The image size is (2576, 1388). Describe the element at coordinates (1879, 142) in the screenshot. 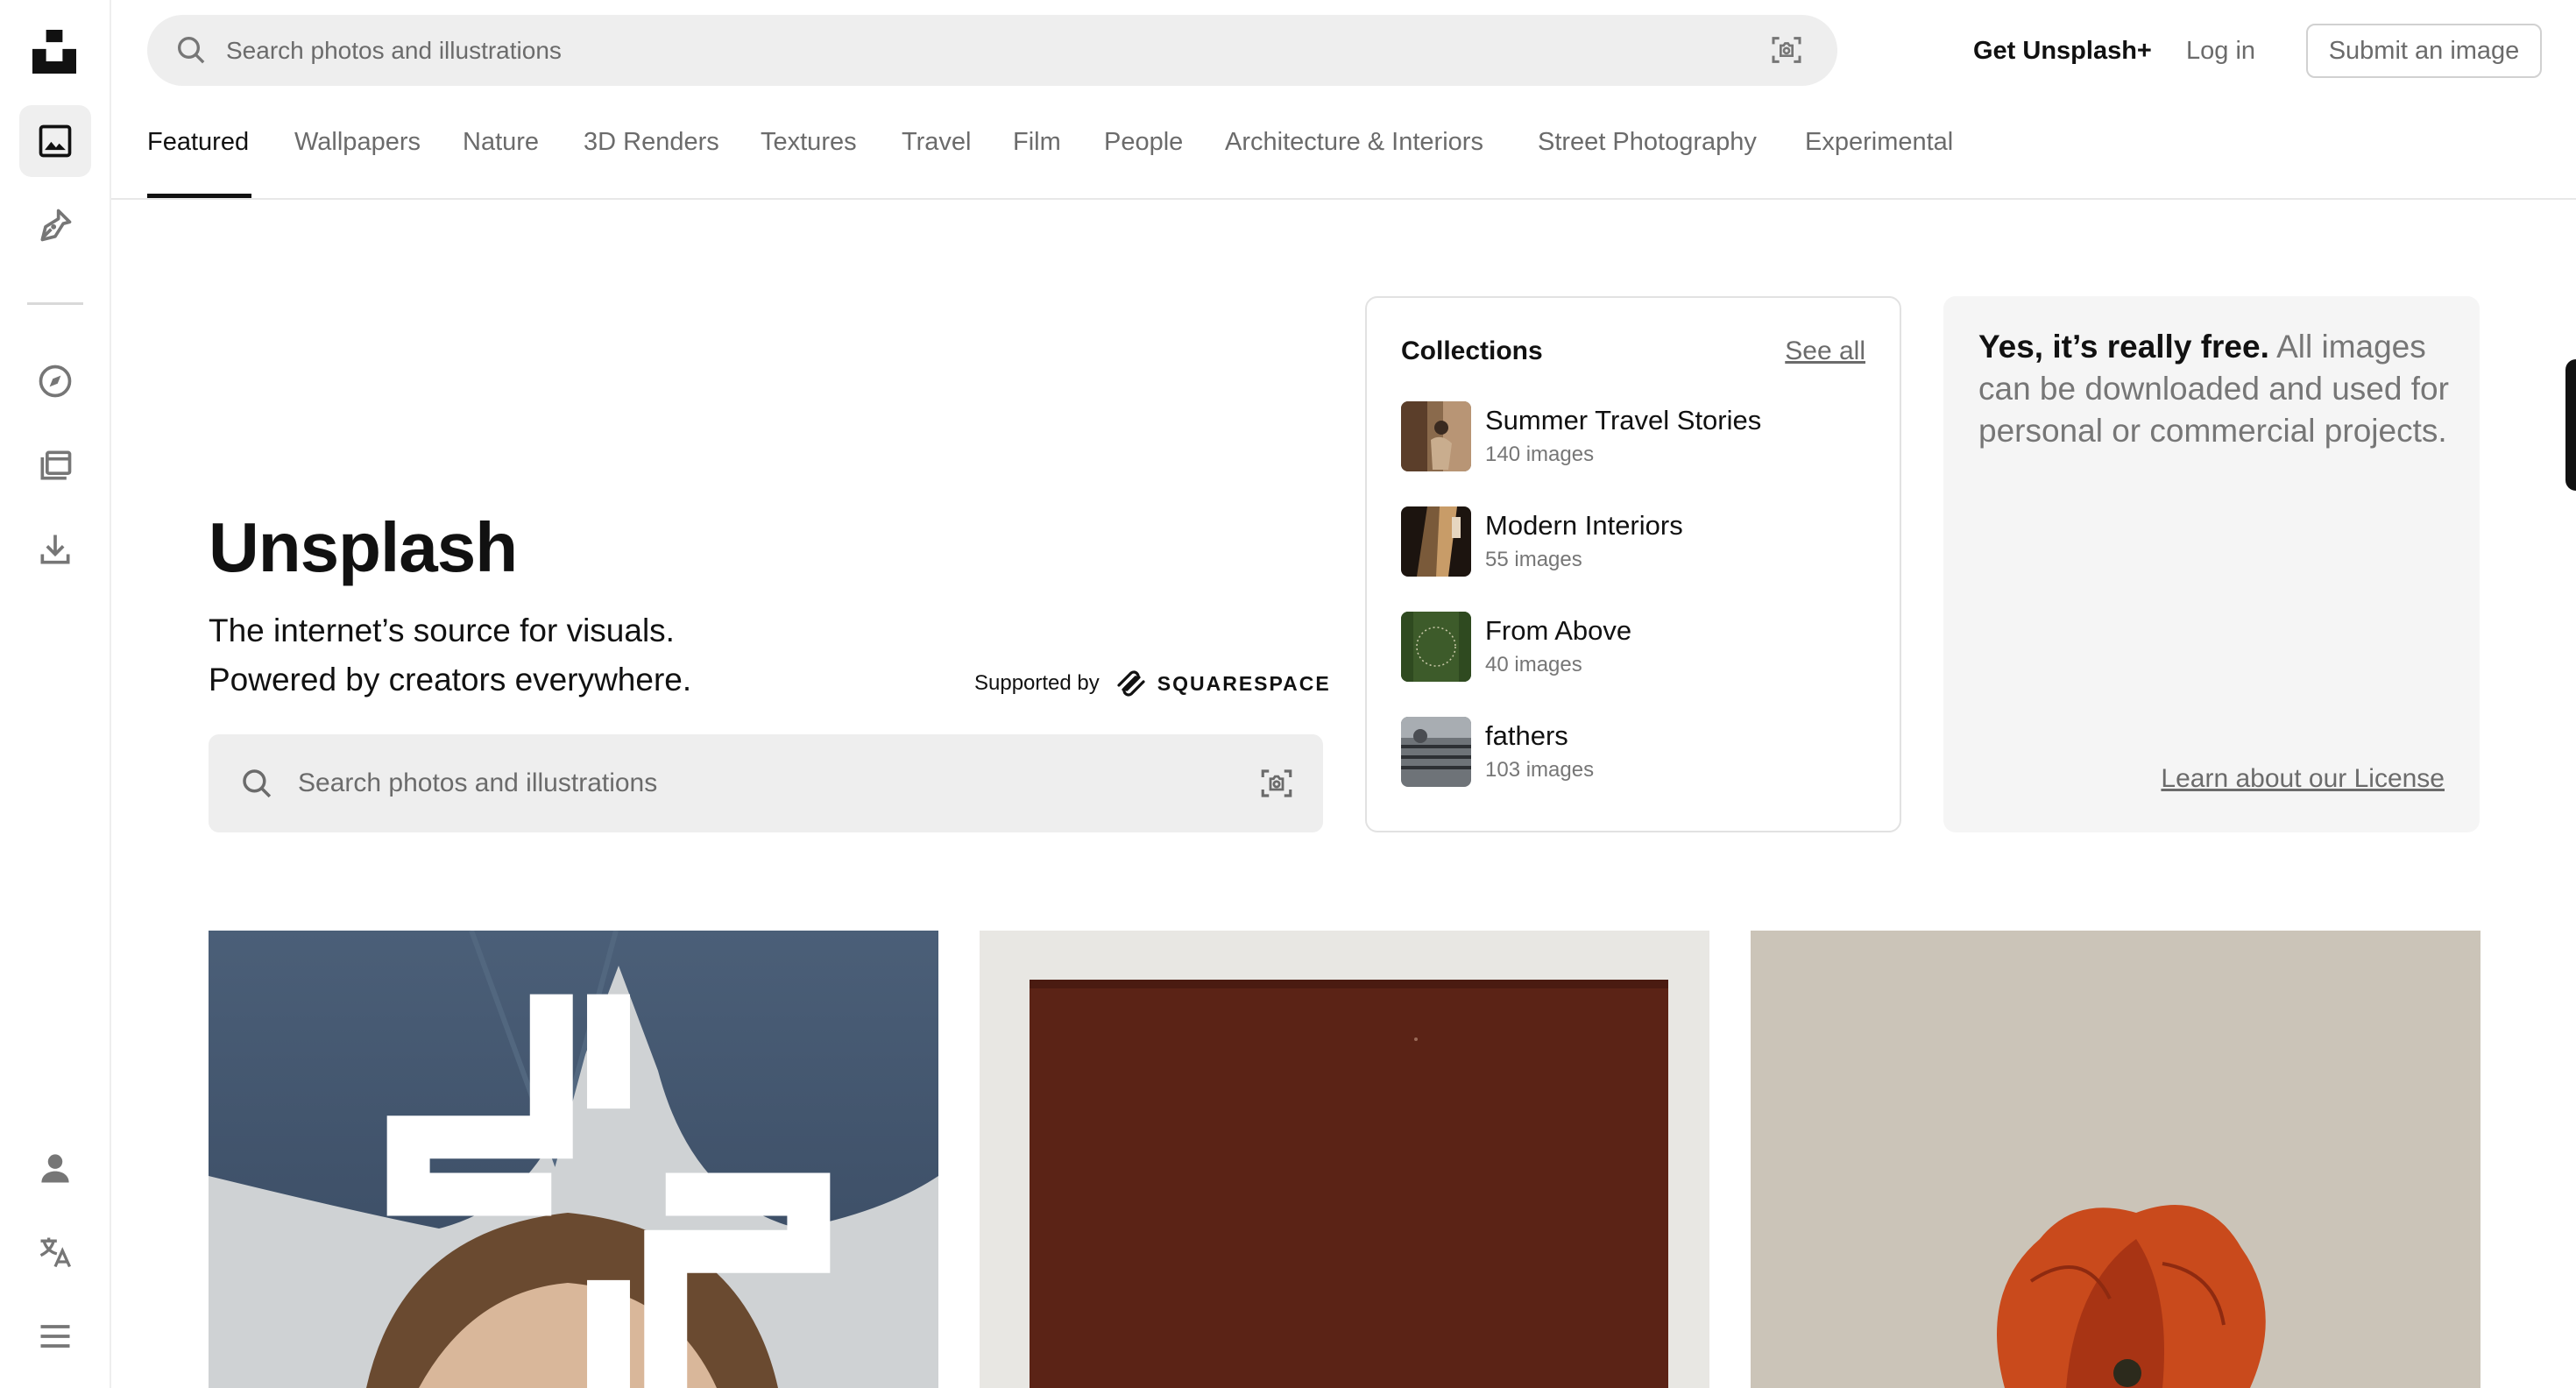

I see `tab-experimental: Experimental` at that location.